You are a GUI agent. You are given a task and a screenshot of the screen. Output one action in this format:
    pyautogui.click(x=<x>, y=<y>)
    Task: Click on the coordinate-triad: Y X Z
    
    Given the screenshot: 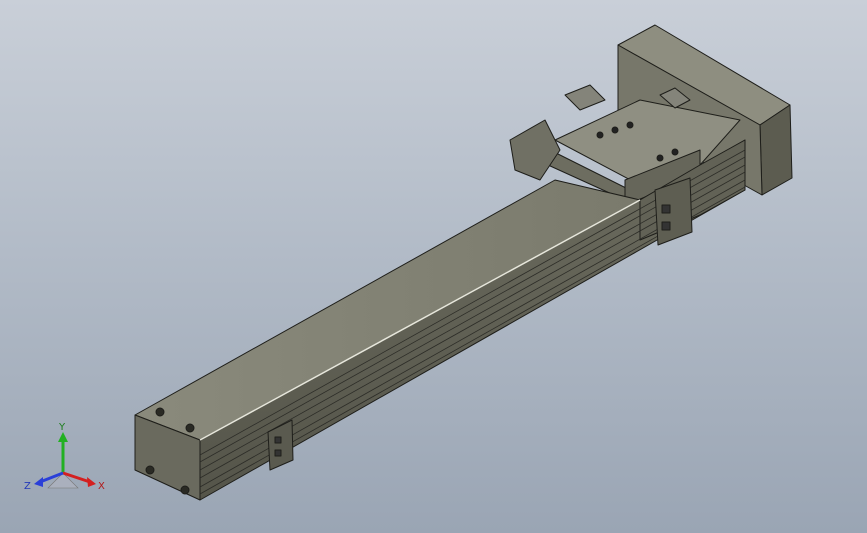 What is the action you would take?
    pyautogui.click(x=64, y=457)
    